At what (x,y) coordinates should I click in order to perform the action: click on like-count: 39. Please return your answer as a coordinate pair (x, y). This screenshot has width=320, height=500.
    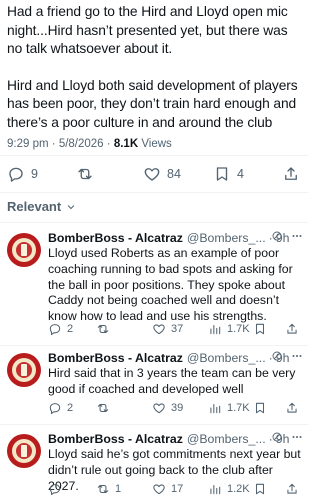
    Looking at the image, I should click on (177, 408).